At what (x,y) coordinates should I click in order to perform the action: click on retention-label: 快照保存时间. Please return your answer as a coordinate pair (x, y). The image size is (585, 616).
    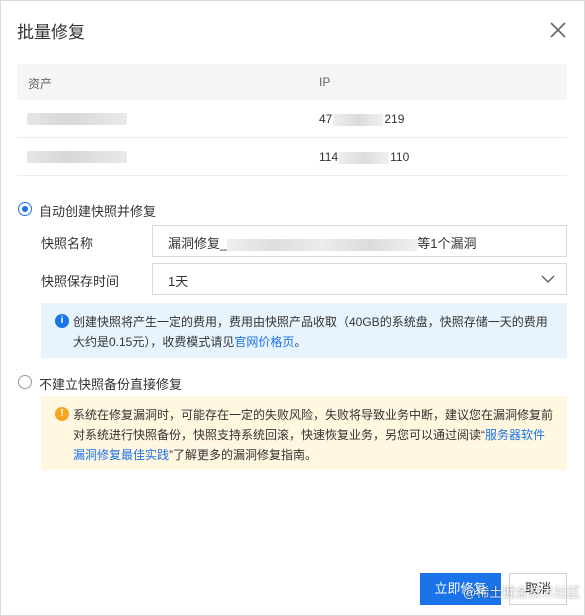
    Looking at the image, I should click on (80, 281).